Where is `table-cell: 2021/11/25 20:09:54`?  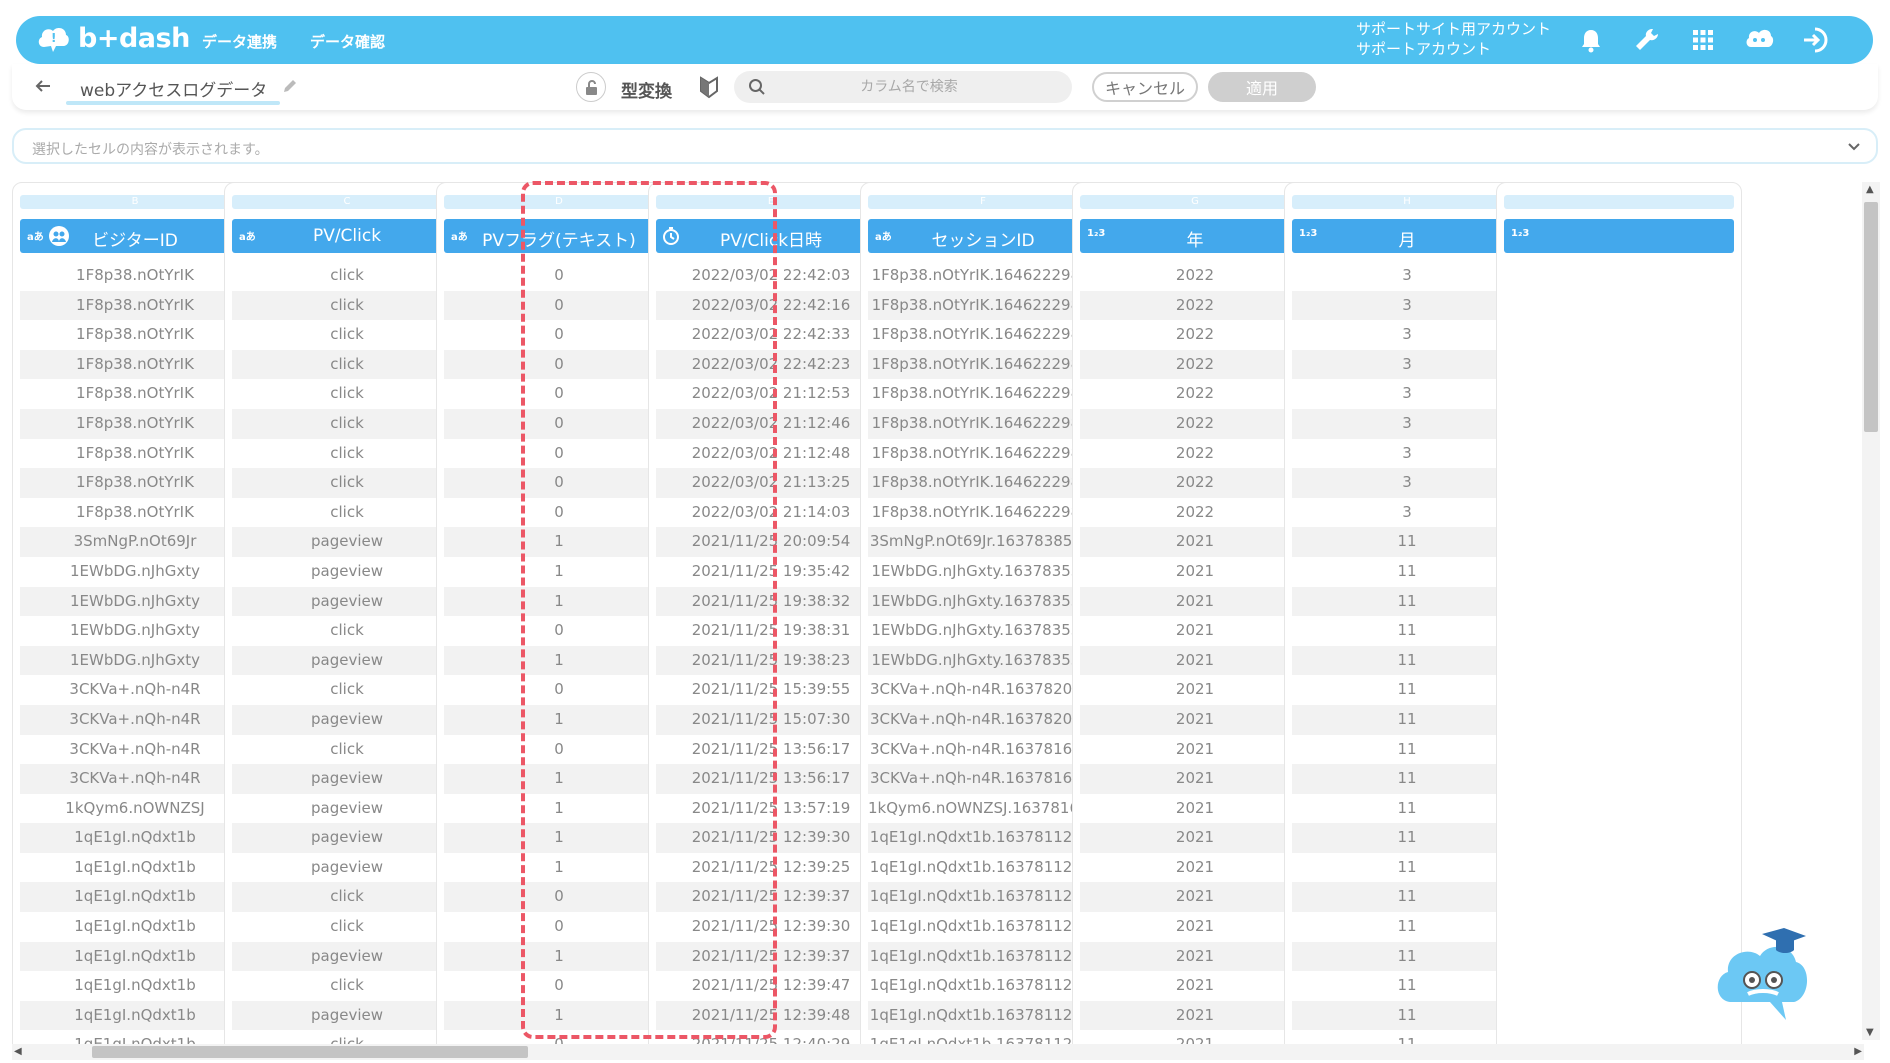
table-cell: 2021/11/25 20:09:54 is located at coordinates (771, 542).